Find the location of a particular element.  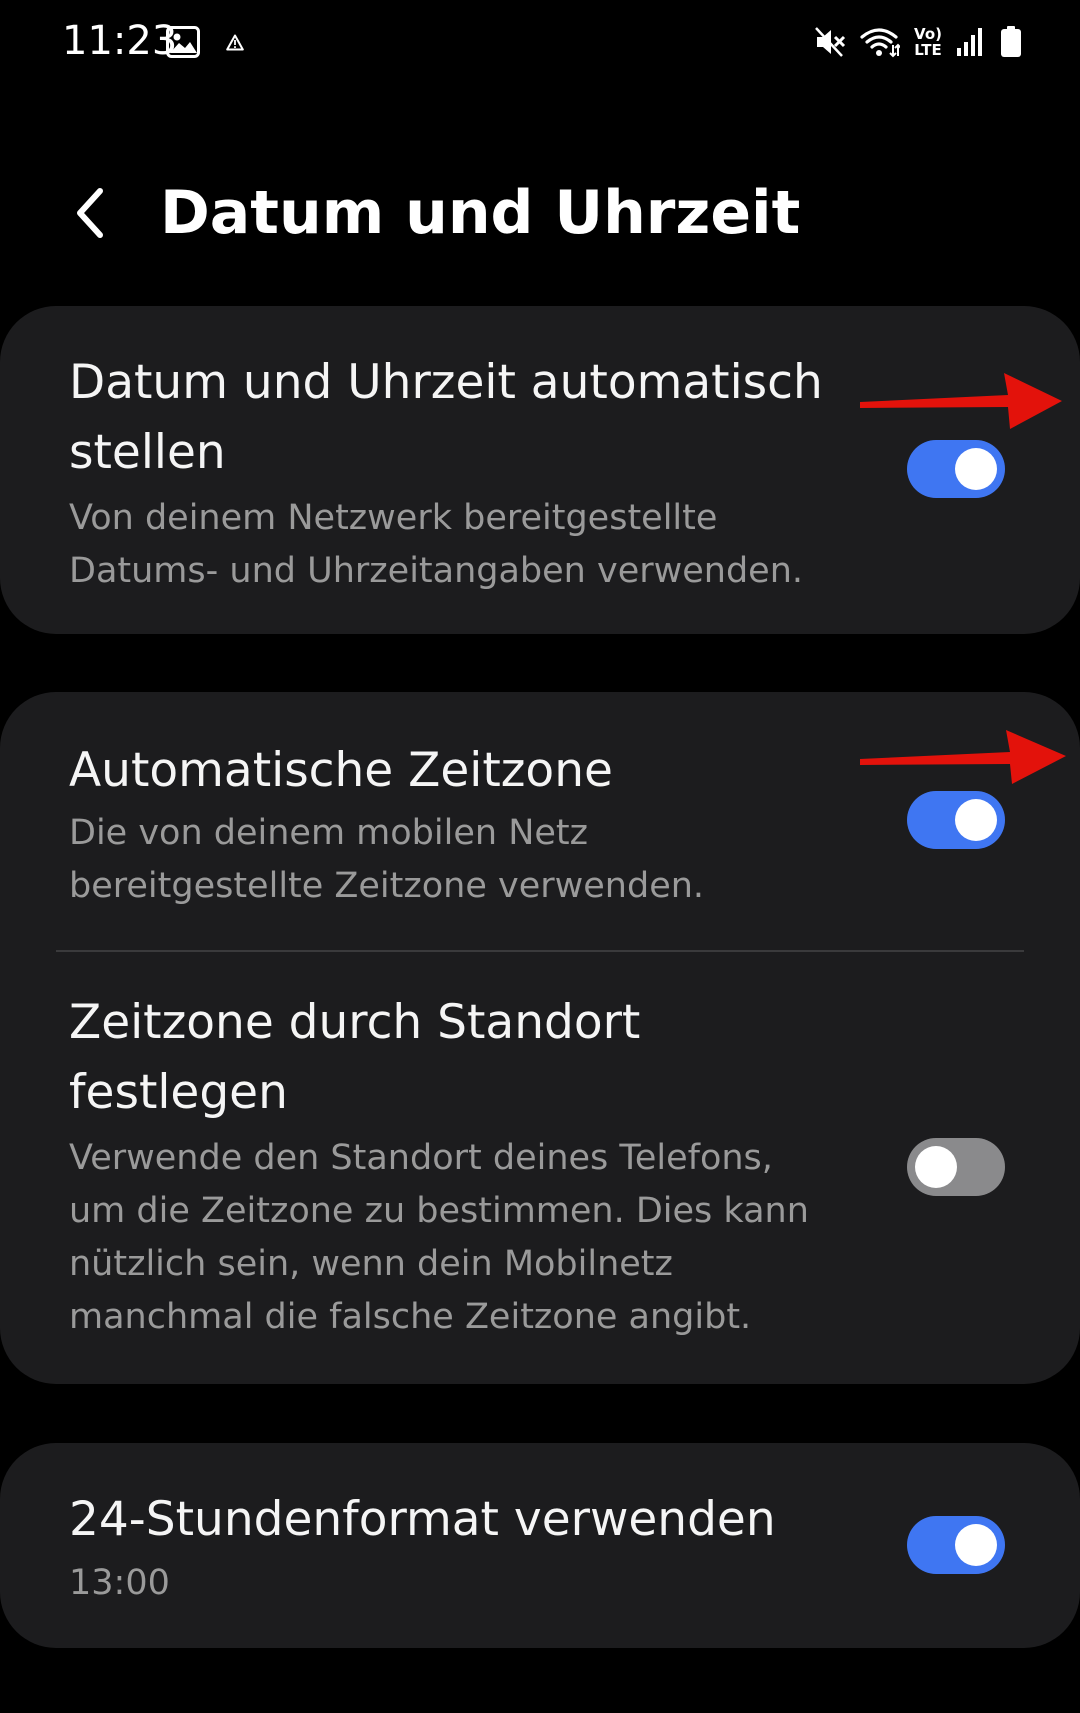

back-button is located at coordinates (90, 213).